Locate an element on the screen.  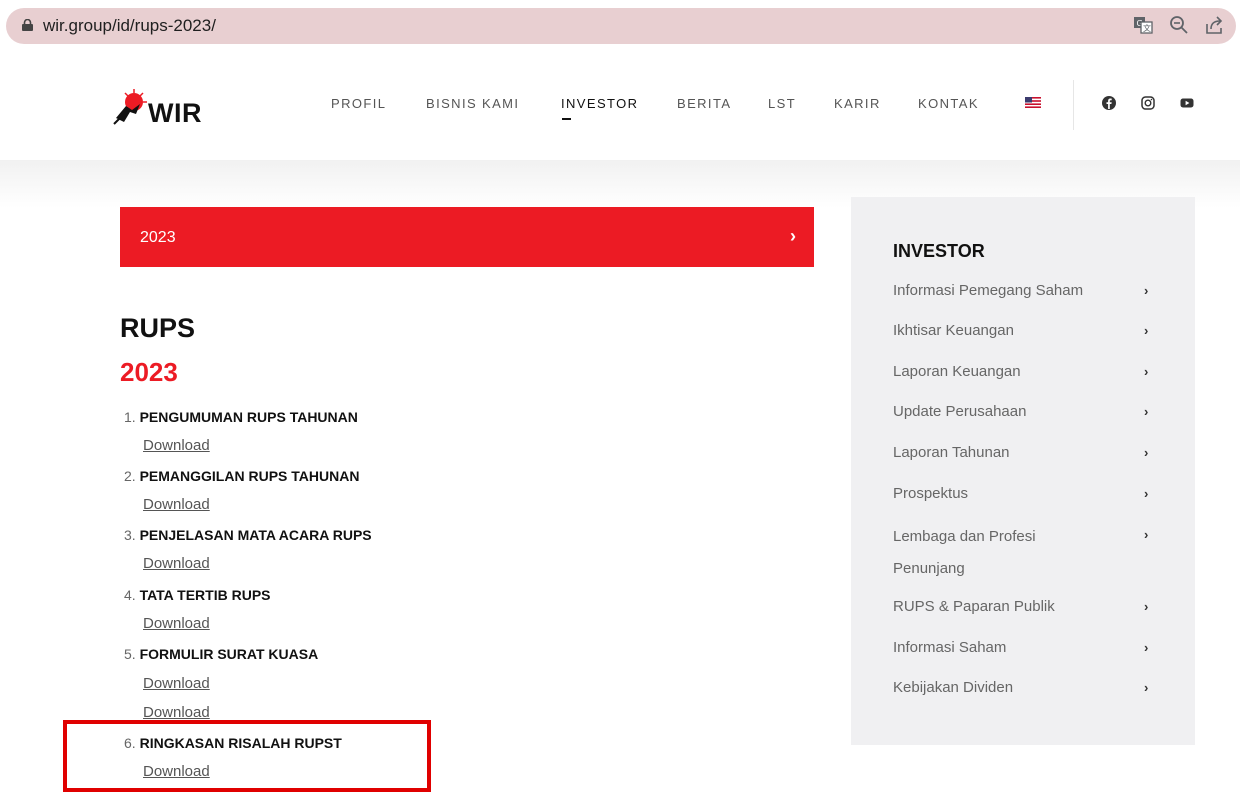
youtube-icon is located at coordinates (1187, 103).